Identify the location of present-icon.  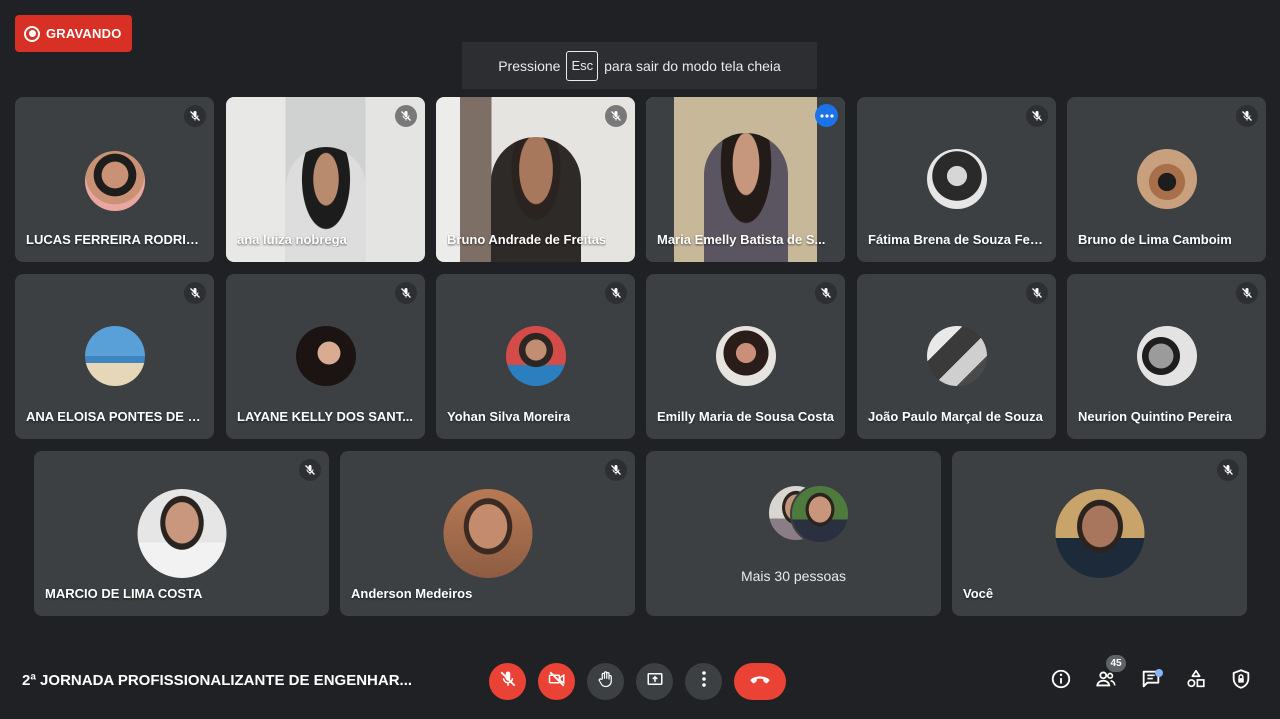
(655, 681).